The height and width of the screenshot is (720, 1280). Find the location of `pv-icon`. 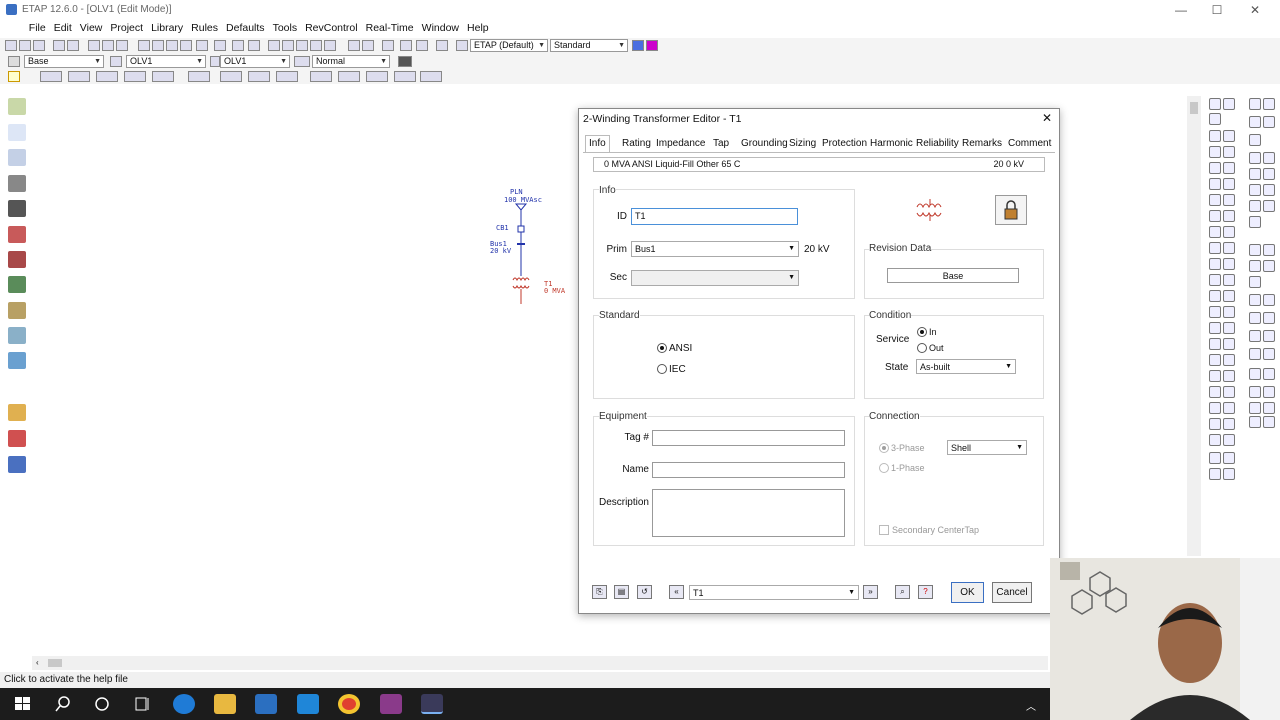

pv-icon is located at coordinates (1229, 328).